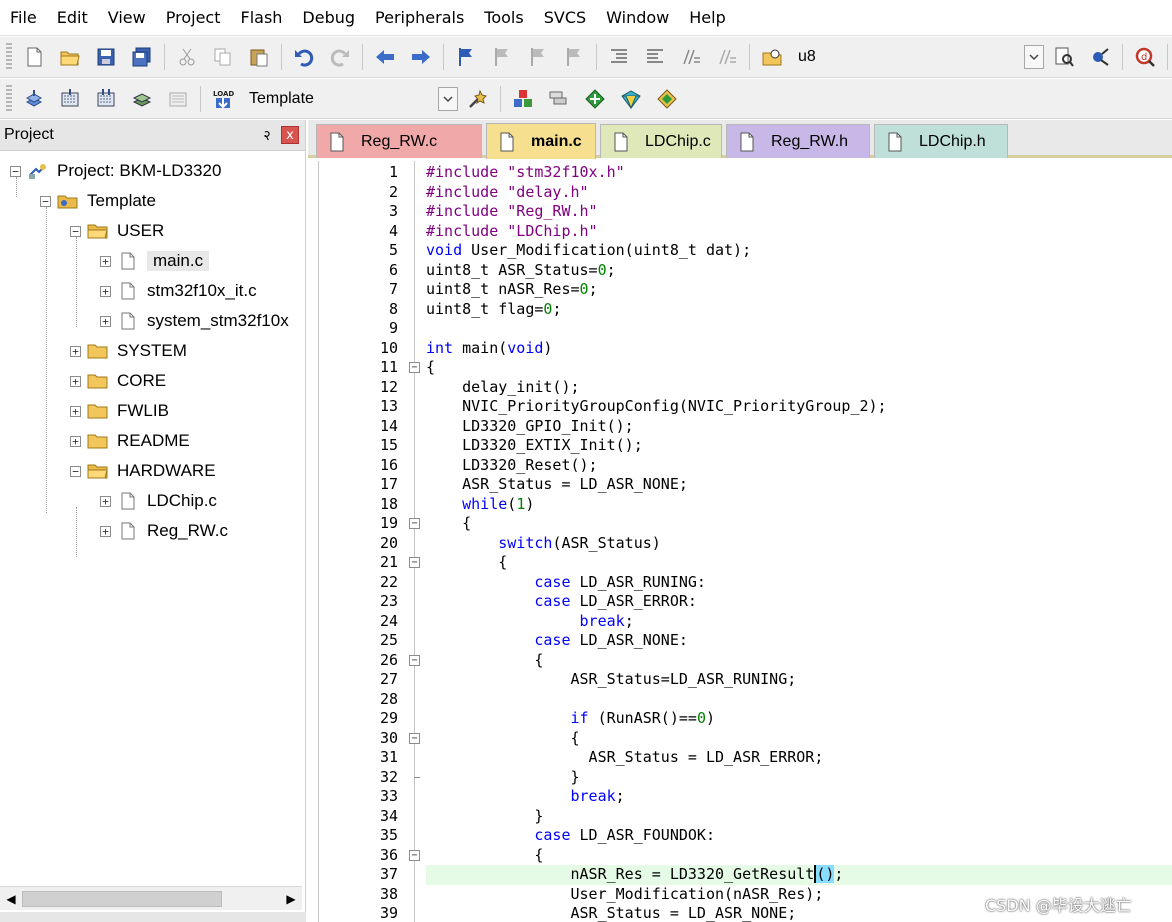  What do you see at coordinates (691, 57) in the screenshot?
I see `comment-icon` at bounding box center [691, 57].